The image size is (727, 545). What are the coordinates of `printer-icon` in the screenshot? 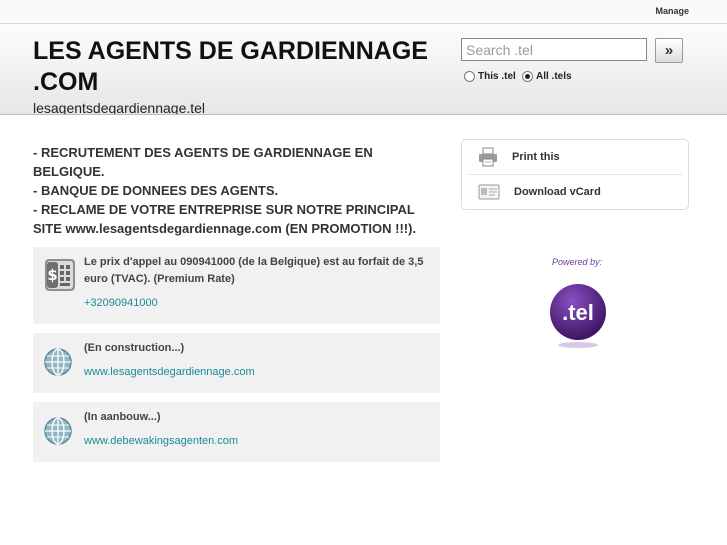 It's located at (488, 157).